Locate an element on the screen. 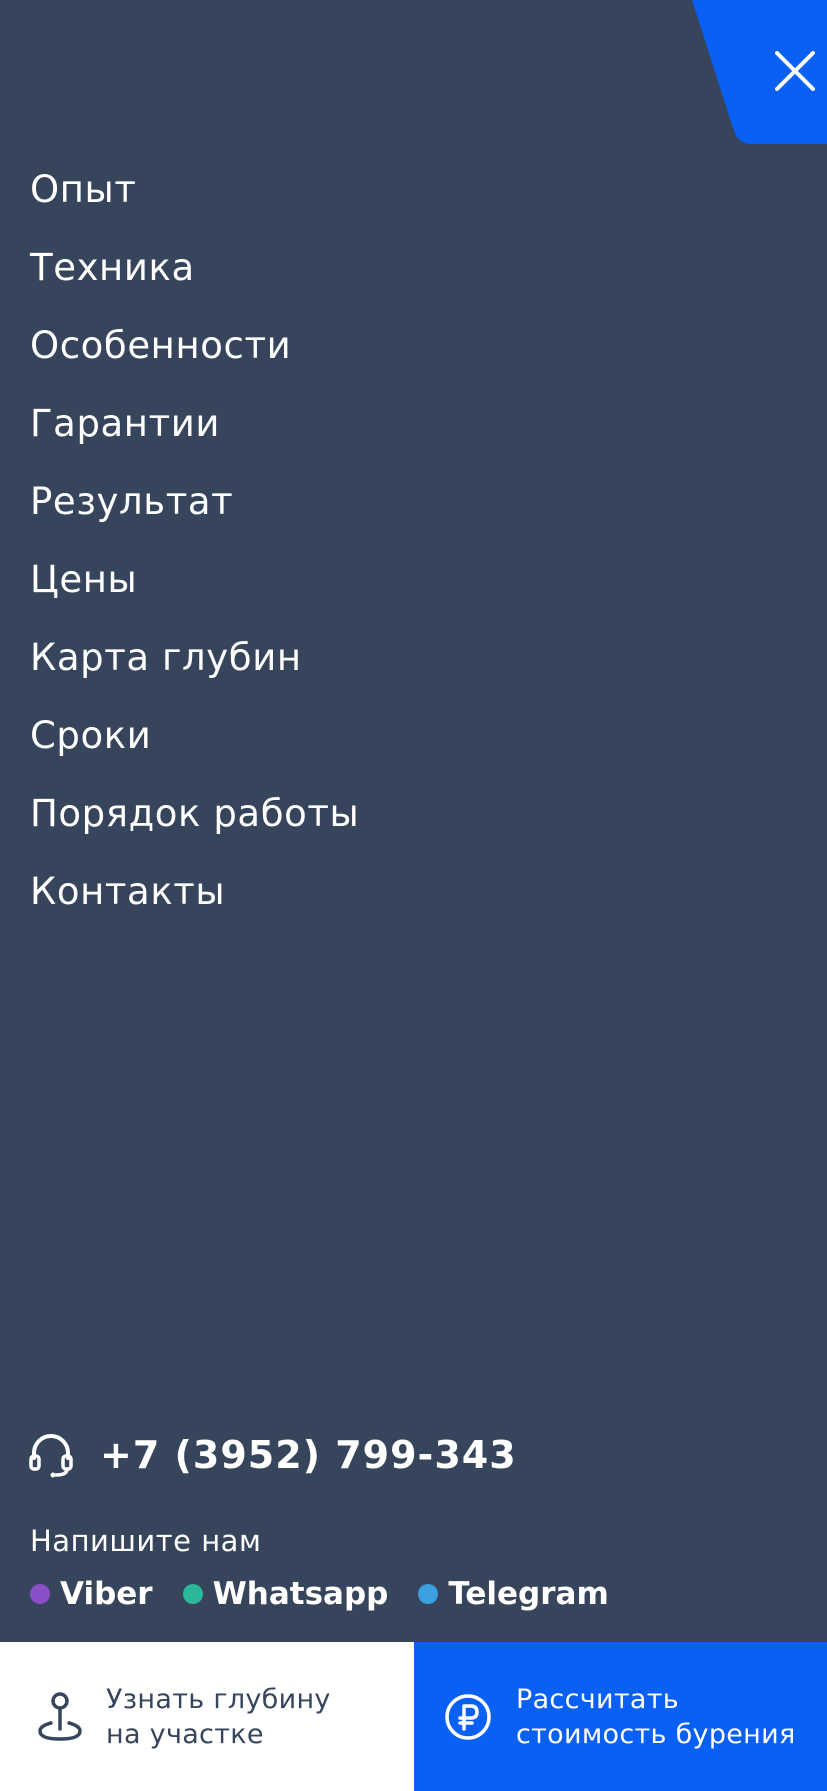  telegram-link: Telegram is located at coordinates (513, 1594).